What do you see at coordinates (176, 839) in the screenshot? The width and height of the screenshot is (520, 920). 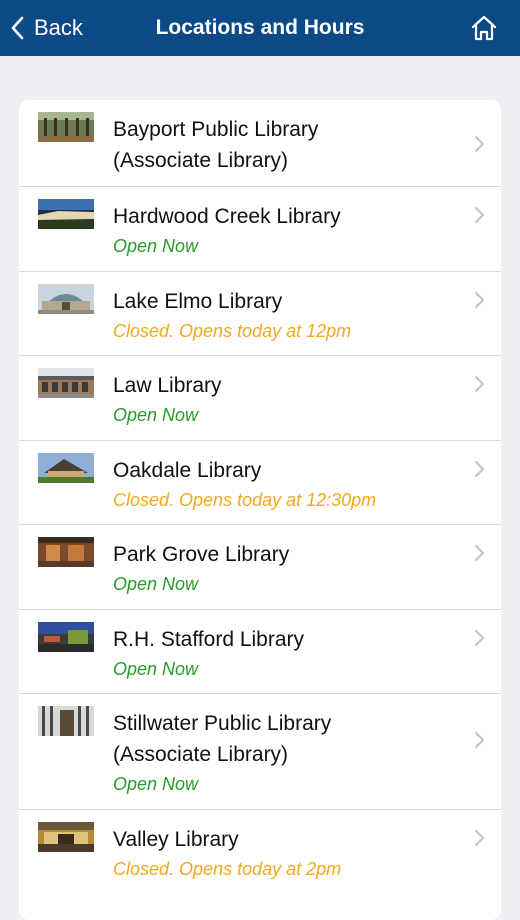 I see `location-name: Valley Library` at bounding box center [176, 839].